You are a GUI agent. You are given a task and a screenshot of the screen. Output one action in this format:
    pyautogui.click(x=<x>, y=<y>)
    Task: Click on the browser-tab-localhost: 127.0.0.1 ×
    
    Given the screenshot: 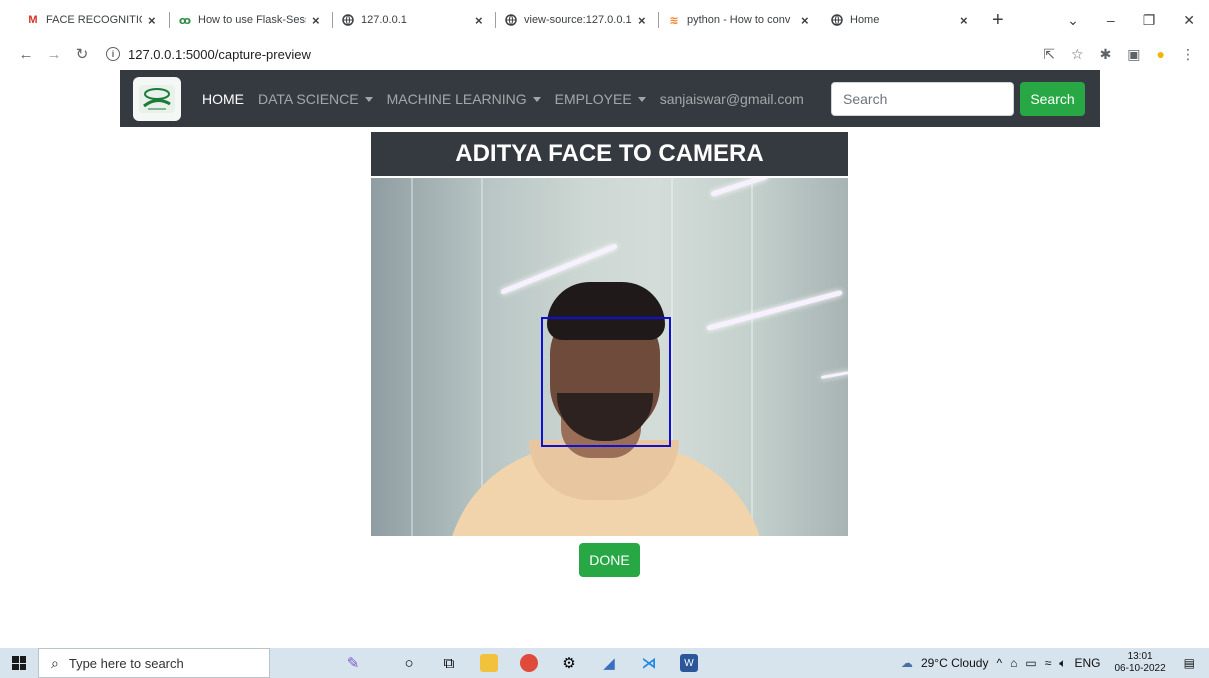 What is the action you would take?
    pyautogui.click(x=414, y=20)
    